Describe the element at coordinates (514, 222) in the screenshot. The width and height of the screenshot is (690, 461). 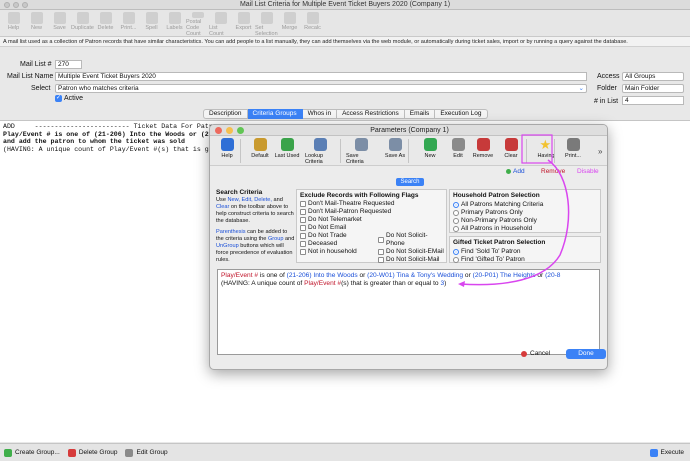
I see `annotation-arrow-path` at that location.